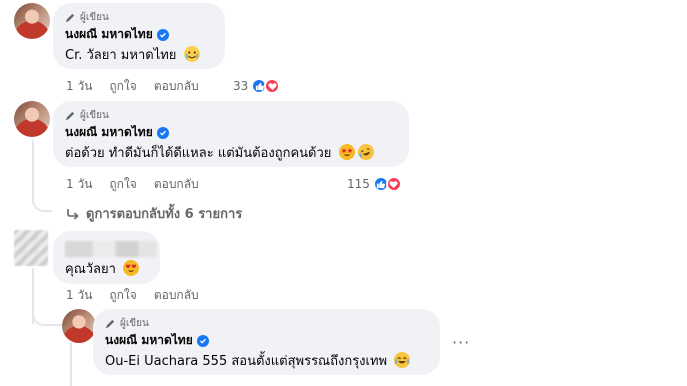  Describe the element at coordinates (111, 249) in the screenshot. I see `commenter-name-redacted` at that location.